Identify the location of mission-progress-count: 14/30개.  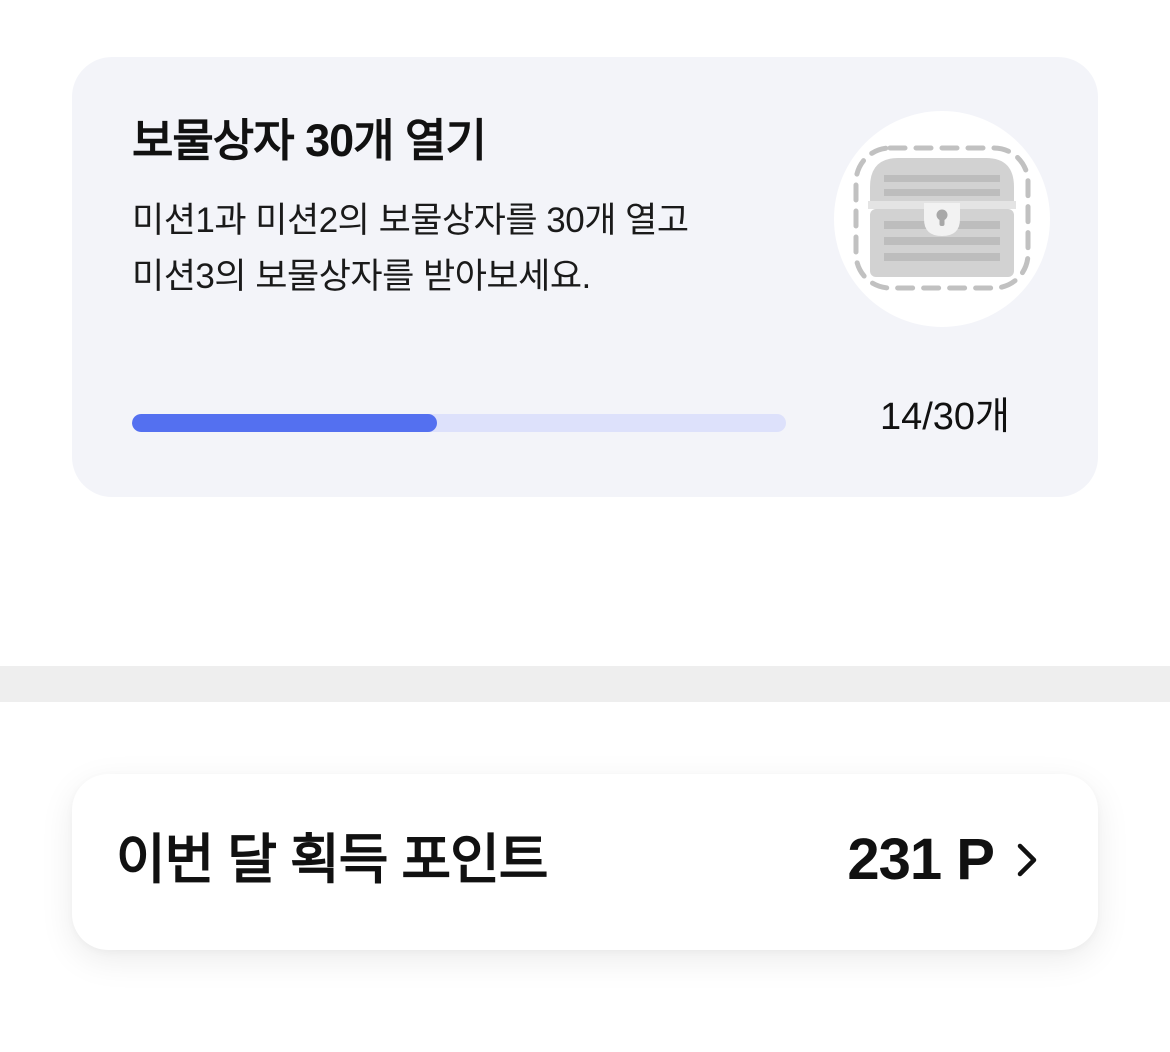
(944, 417).